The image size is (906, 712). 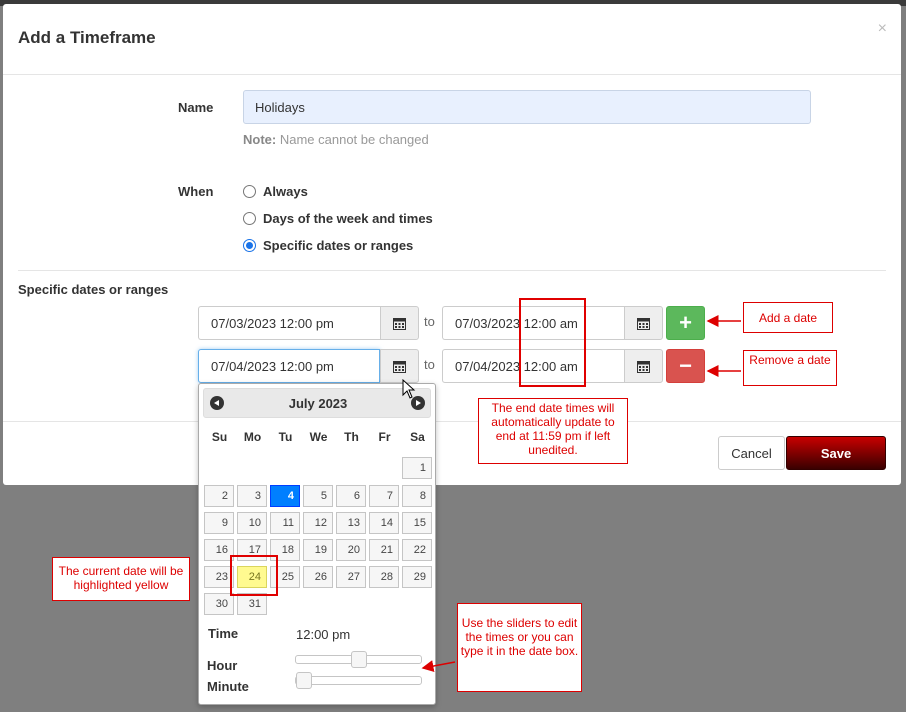 What do you see at coordinates (409, 389) in the screenshot?
I see `mouse-cursor-icon` at bounding box center [409, 389].